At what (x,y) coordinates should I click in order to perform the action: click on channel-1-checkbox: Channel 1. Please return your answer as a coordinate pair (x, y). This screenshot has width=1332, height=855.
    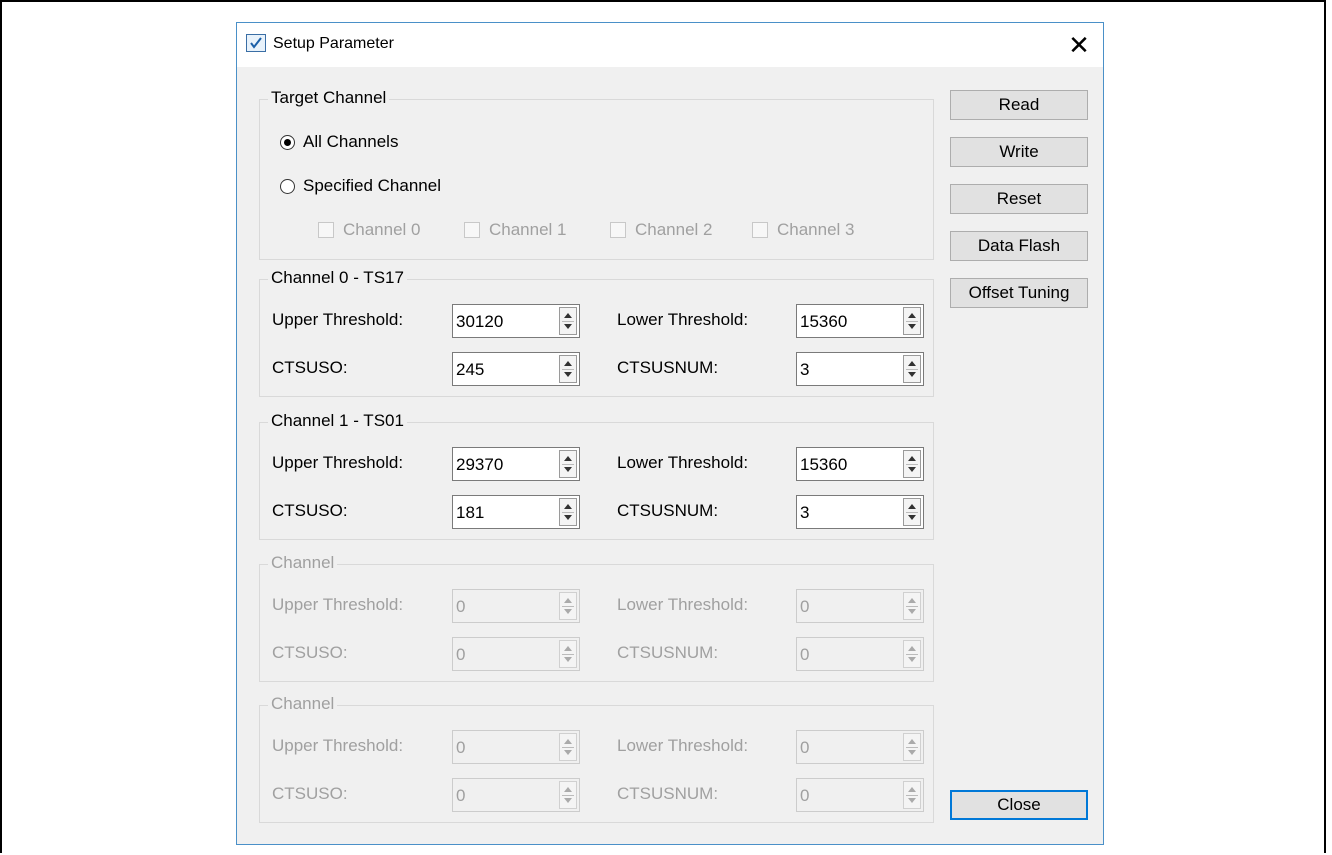
    Looking at the image, I should click on (515, 230).